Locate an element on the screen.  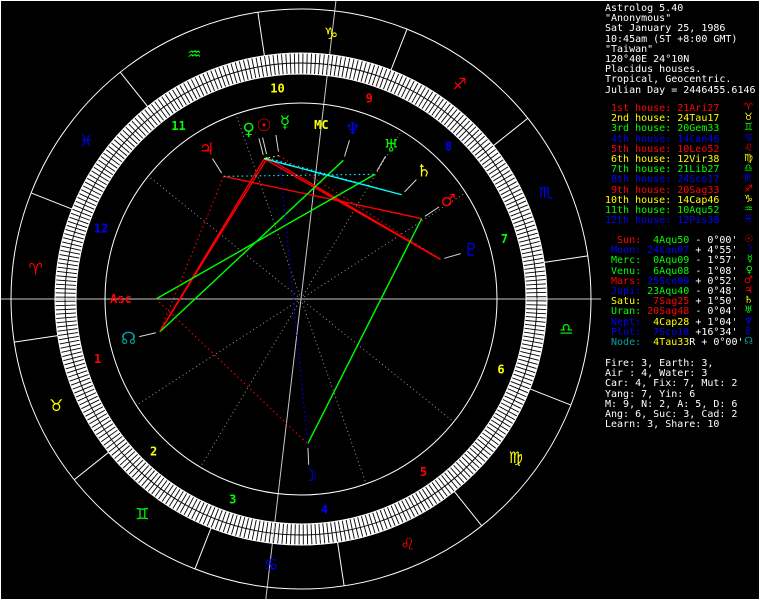
planet-glyph-jupiter: ♃ is located at coordinates (206, 149).